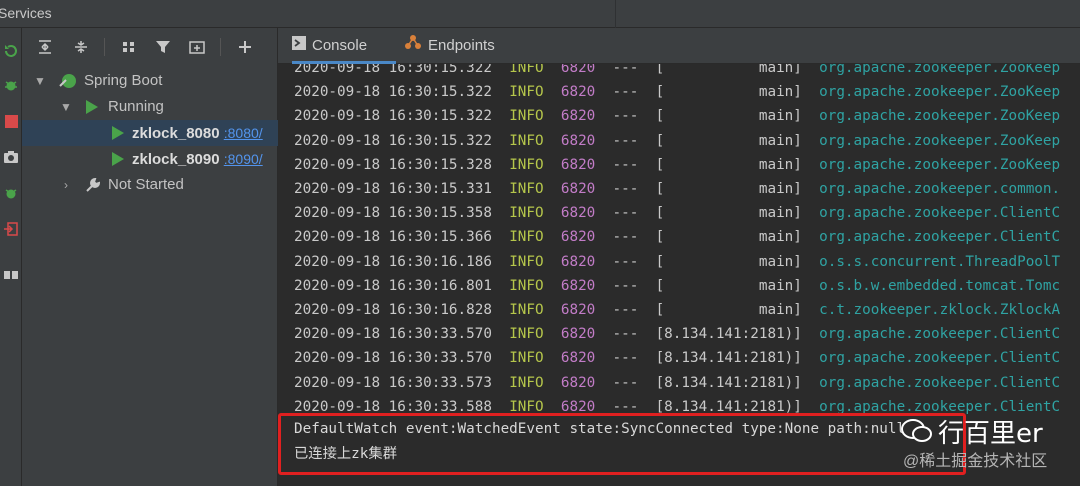 Image resolution: width=1080 pixels, height=486 pixels. What do you see at coordinates (11, 193) in the screenshot?
I see `debug-settings-icon` at bounding box center [11, 193].